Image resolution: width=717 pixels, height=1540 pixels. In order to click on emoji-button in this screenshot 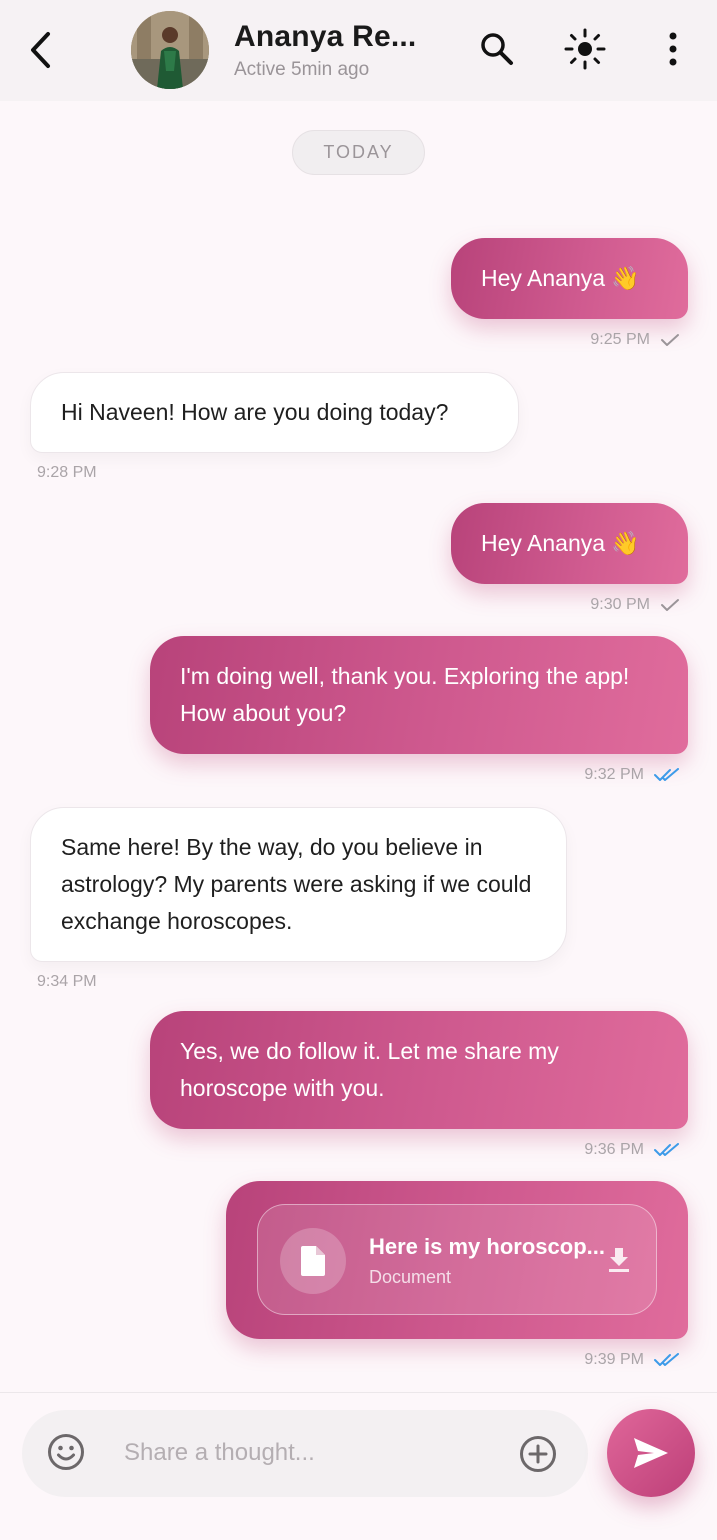, I will do `click(66, 1452)`.